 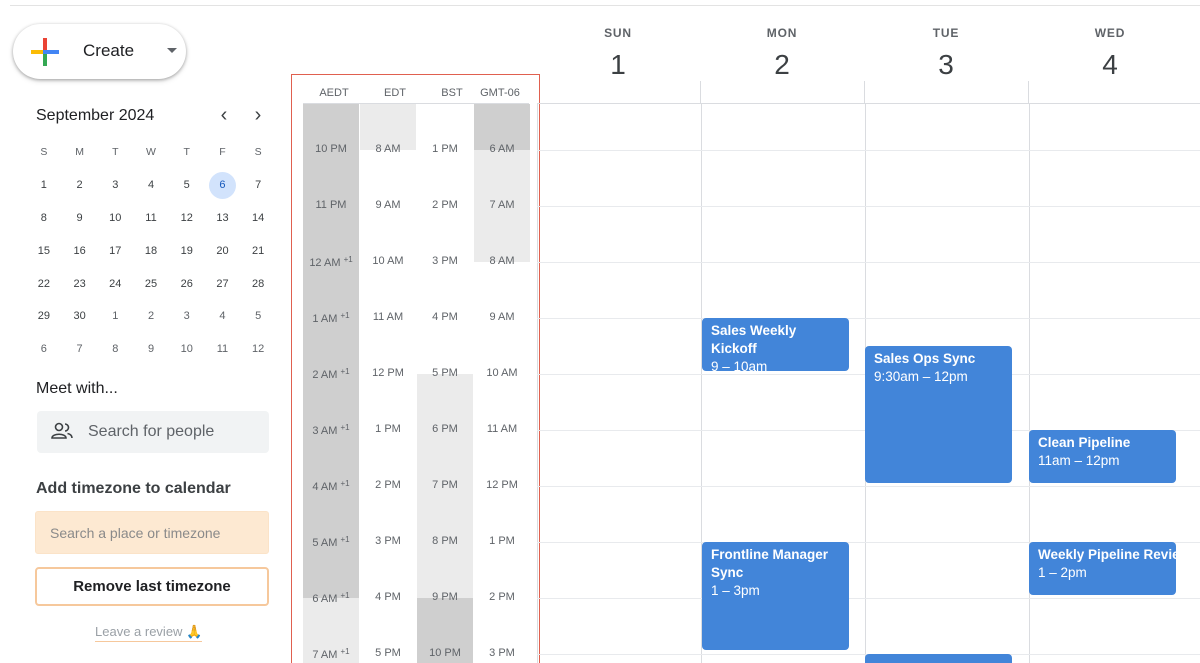 I want to click on timezone-hour-label: 2 AM +1, so click(x=331, y=374).